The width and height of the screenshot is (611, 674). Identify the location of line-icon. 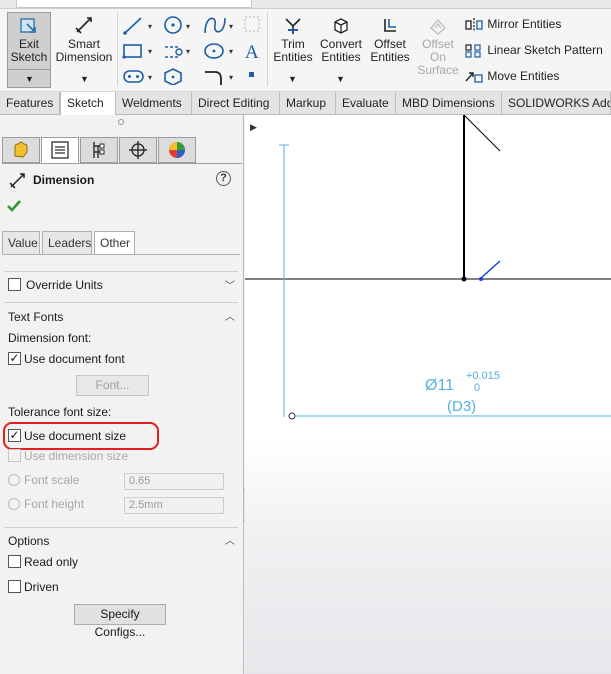
(132, 26).